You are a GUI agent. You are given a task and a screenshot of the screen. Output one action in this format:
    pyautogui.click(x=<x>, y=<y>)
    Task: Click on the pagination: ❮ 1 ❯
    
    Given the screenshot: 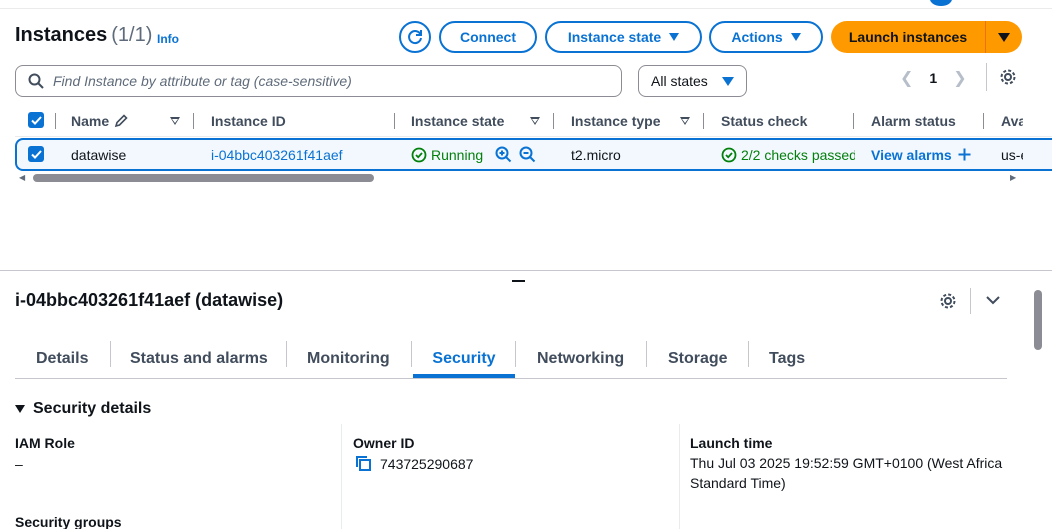 What is the action you would take?
    pyautogui.click(x=933, y=78)
    